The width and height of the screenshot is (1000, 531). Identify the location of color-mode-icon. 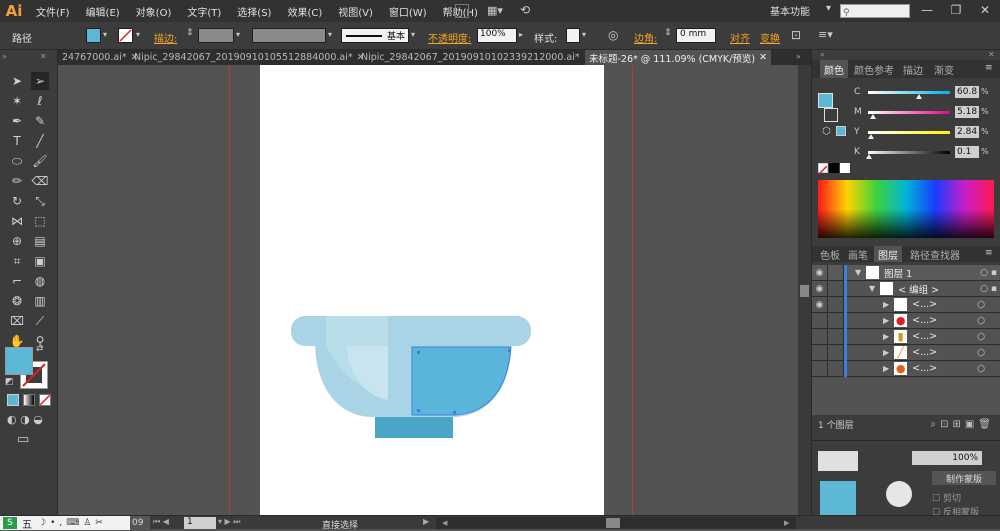
(13, 400).